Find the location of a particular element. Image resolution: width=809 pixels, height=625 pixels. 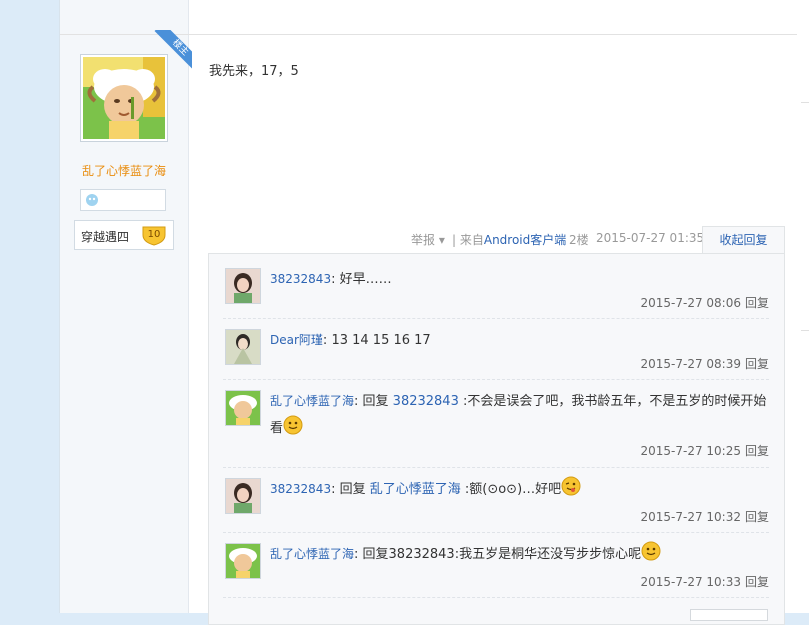

comment-meta: 2015-7-27 08:06 回复 is located at coordinates (704, 303).